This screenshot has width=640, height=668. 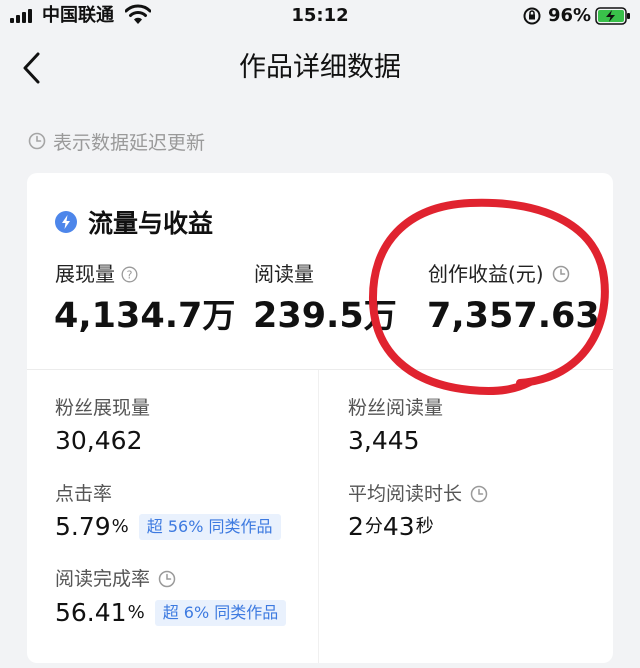 I want to click on card-title: 流量与收益, so click(x=151, y=223).